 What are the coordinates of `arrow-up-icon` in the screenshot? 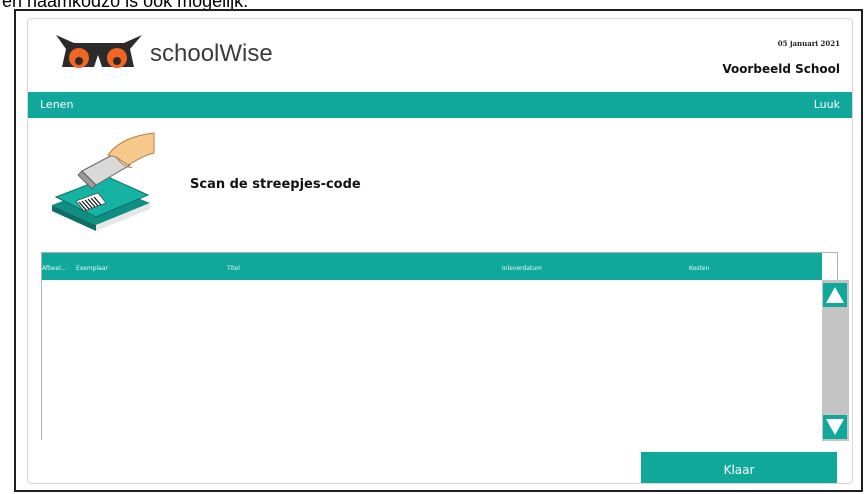 It's located at (835, 295).